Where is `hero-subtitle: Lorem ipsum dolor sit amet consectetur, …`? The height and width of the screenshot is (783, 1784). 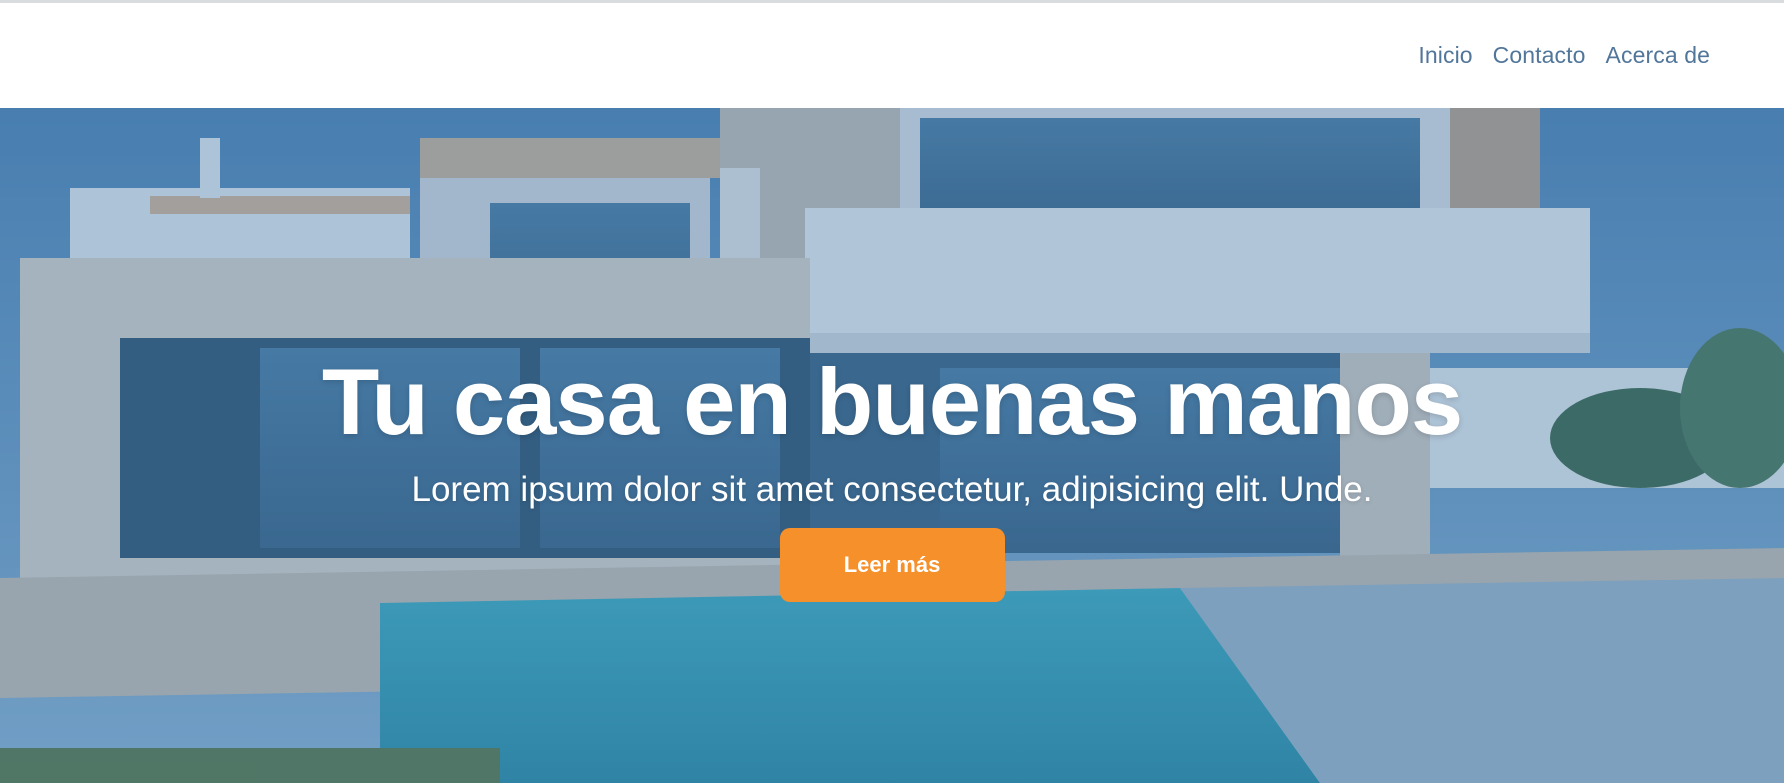
hero-subtitle: Lorem ipsum dolor sit amet consectetur, … is located at coordinates (892, 489).